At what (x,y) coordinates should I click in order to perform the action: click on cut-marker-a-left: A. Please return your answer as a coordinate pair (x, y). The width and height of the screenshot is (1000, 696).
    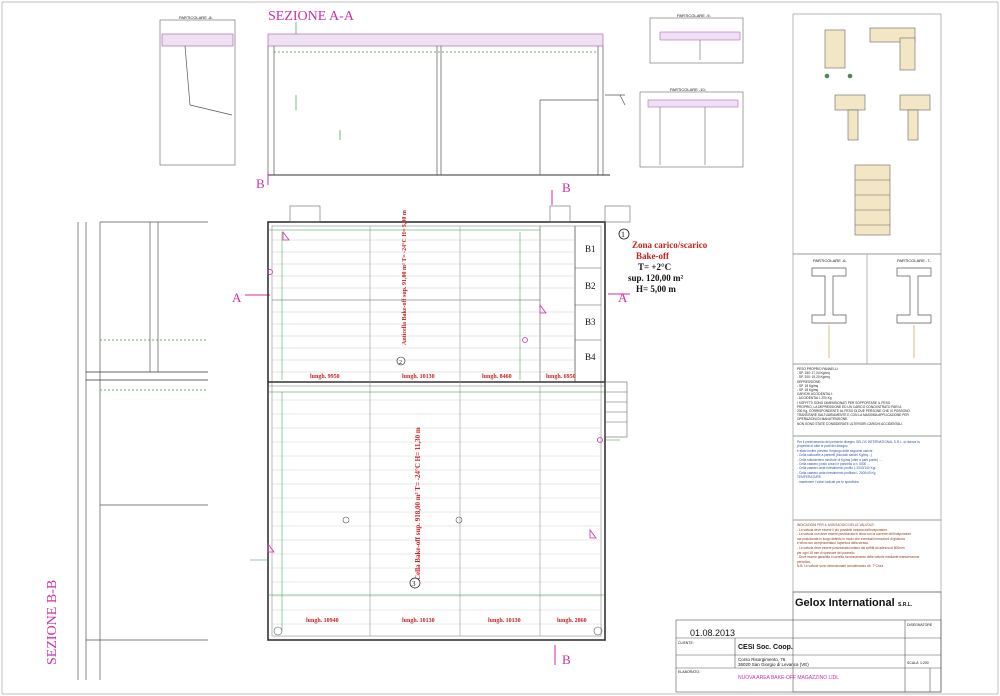
    Looking at the image, I should click on (237, 297).